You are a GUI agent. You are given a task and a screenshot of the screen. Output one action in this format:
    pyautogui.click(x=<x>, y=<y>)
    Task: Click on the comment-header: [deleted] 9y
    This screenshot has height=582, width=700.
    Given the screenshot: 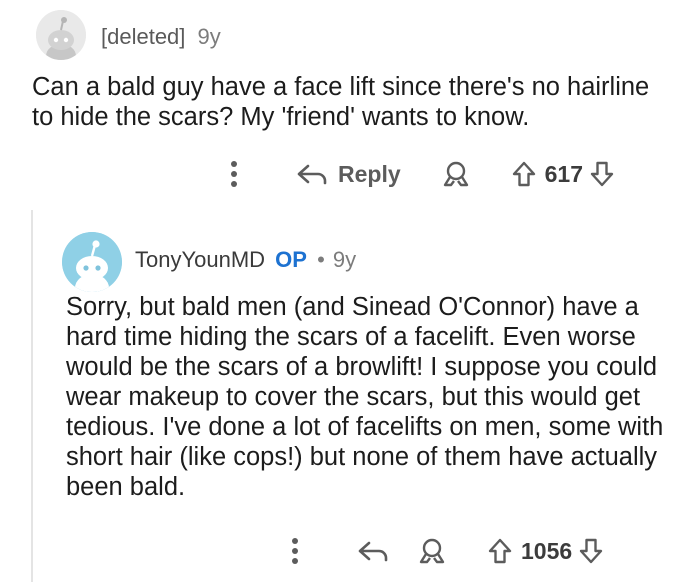 What is the action you would take?
    pyautogui.click(x=161, y=37)
    